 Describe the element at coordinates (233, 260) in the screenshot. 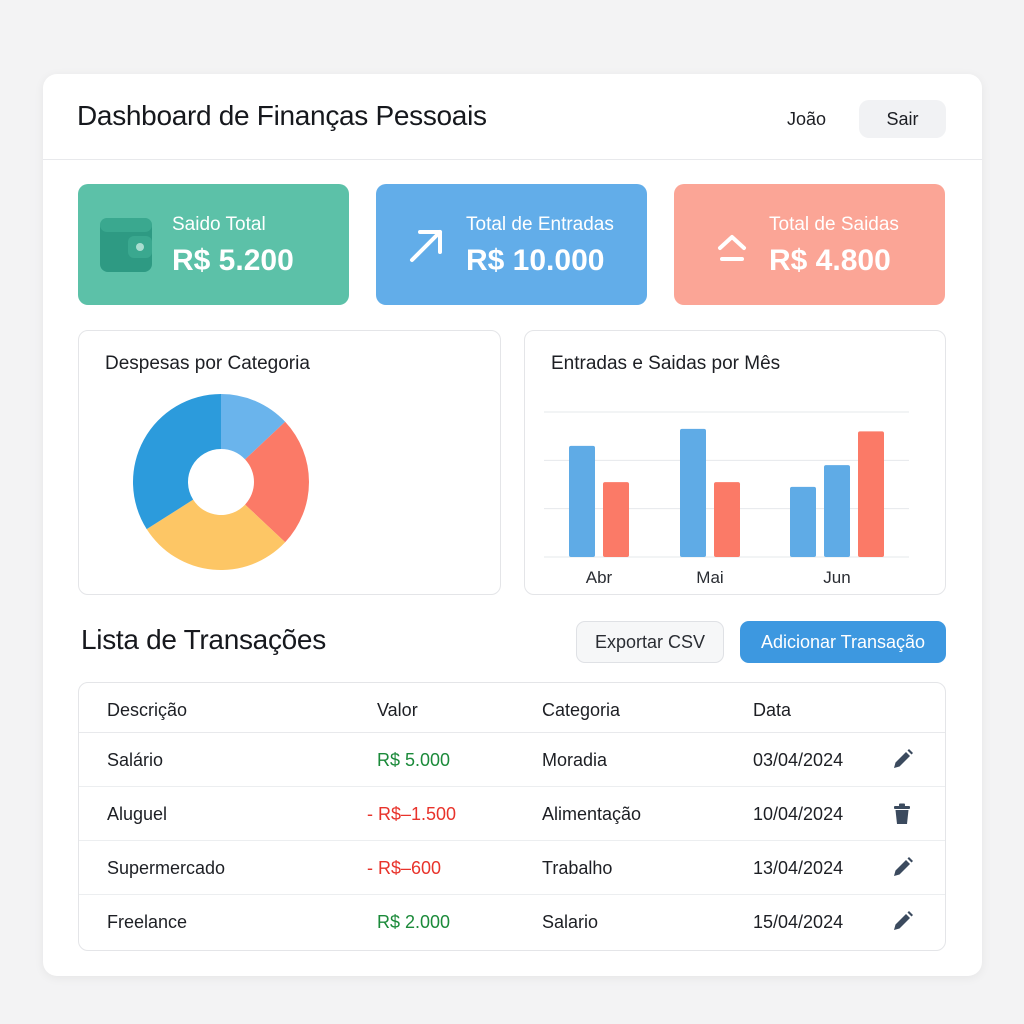

I see `balance-value: R$ 5.200` at that location.